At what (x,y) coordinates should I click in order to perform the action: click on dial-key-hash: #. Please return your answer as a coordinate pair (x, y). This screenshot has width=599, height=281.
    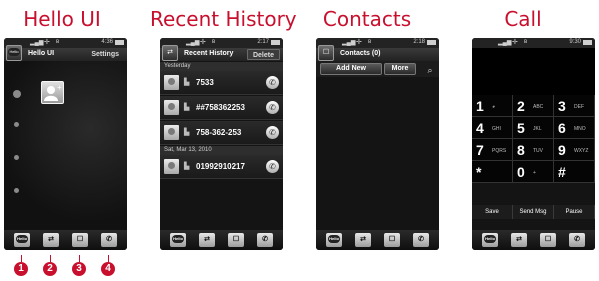
    Looking at the image, I should click on (574, 172).